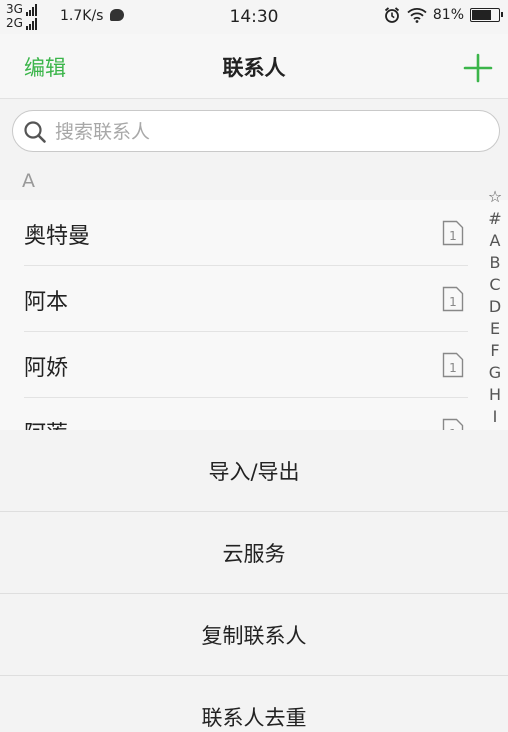 This screenshot has height=732, width=508. I want to click on index-letter-f: F, so click(495, 351).